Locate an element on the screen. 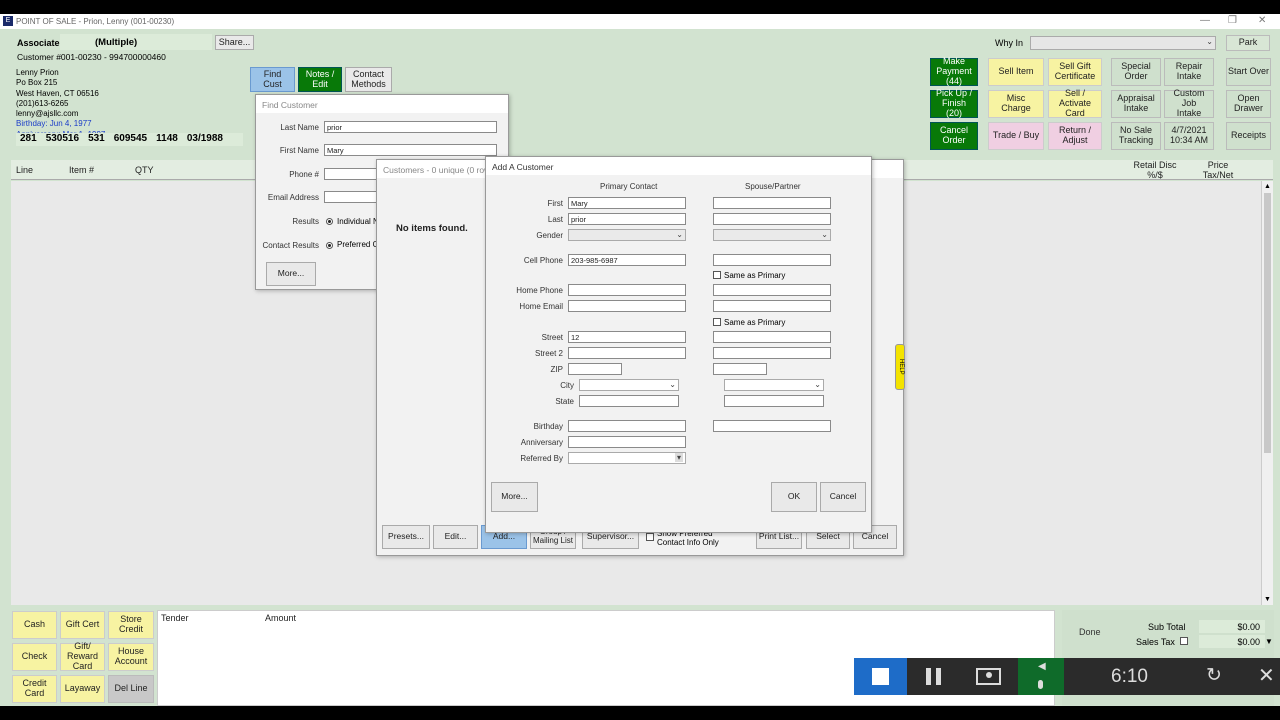 This screenshot has height=720, width=1280. show-preferred-checkbox is located at coordinates (650, 537).